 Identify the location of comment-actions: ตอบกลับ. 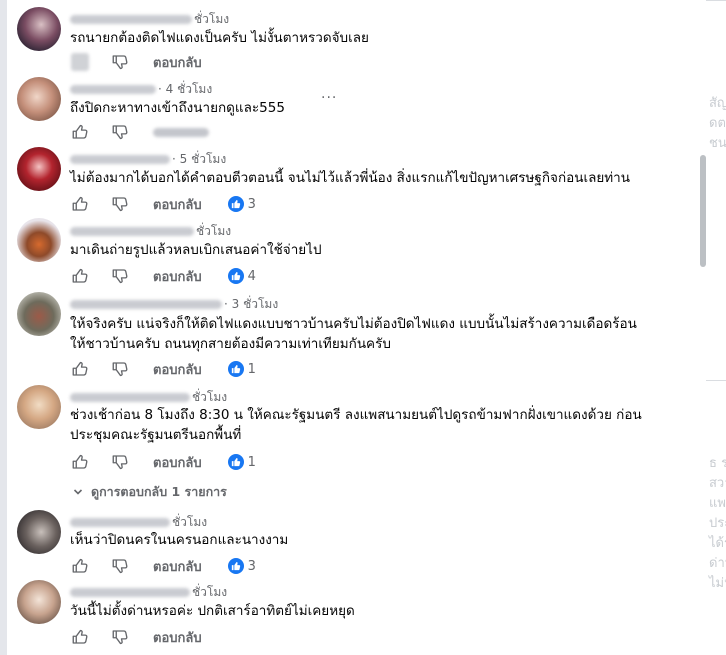
(136, 637).